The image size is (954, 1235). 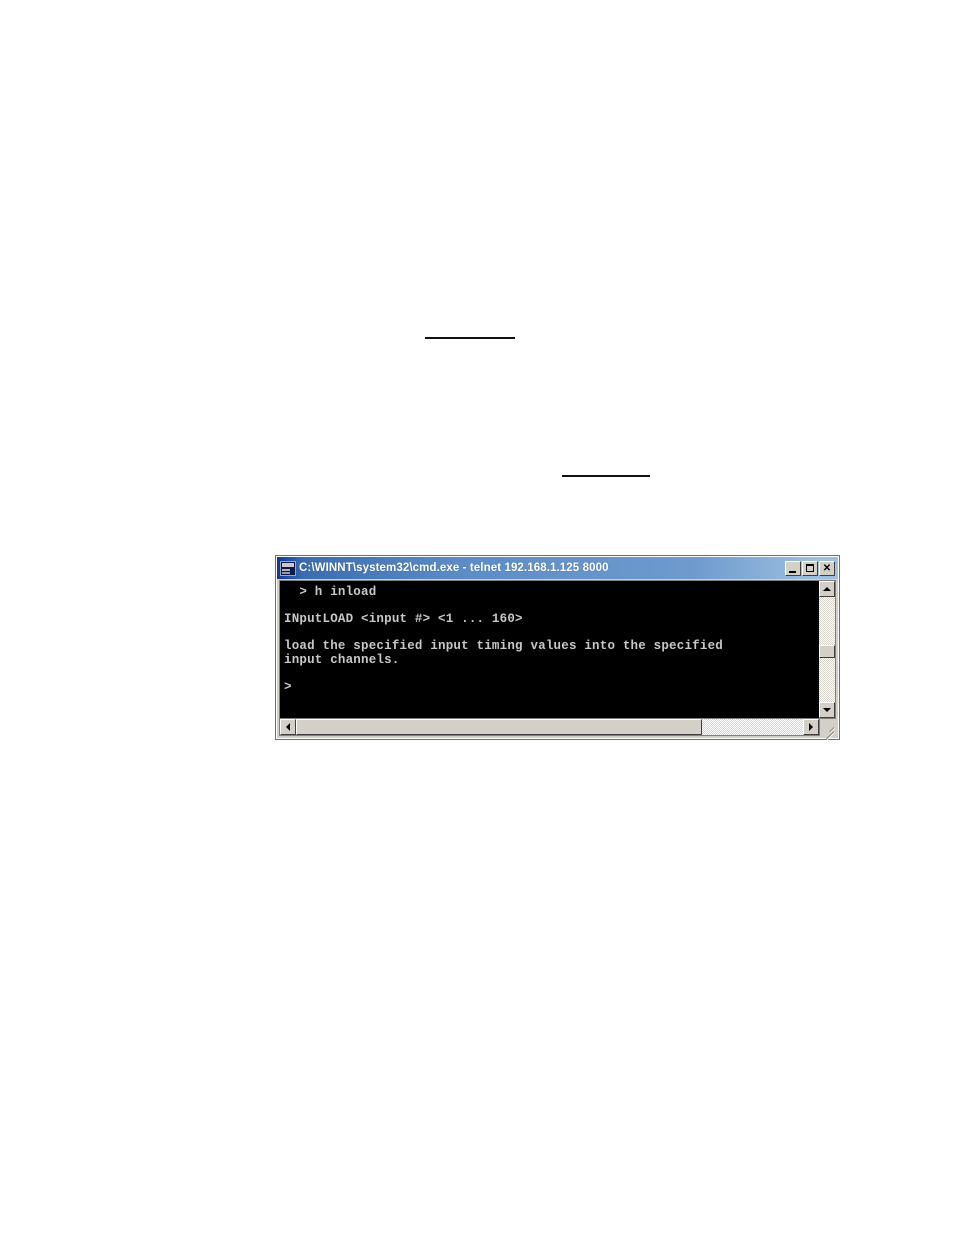 I want to click on window-controls: ✕, so click(x=810, y=568).